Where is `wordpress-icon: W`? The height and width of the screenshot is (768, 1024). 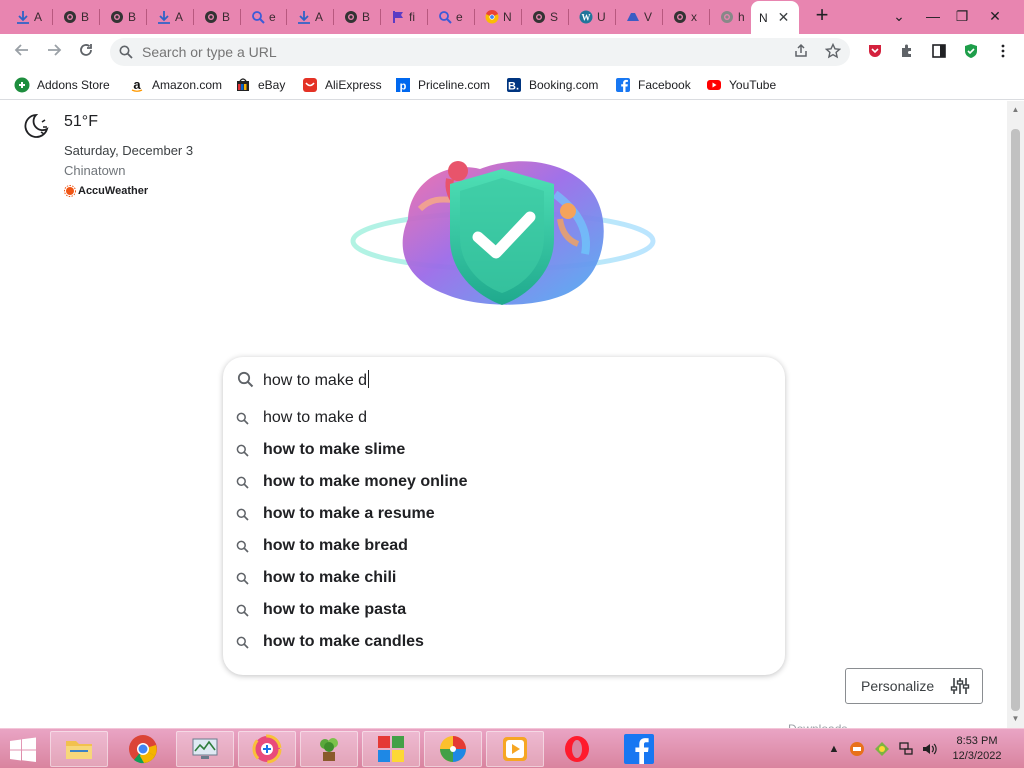 wordpress-icon: W is located at coordinates (586, 17).